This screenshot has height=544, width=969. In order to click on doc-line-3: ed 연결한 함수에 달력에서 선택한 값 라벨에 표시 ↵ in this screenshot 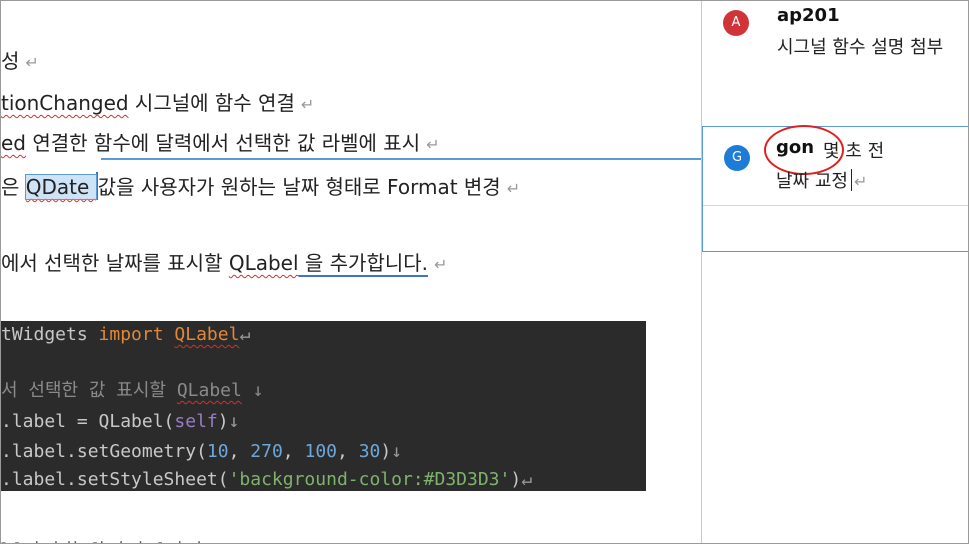, I will do `click(220, 144)`.